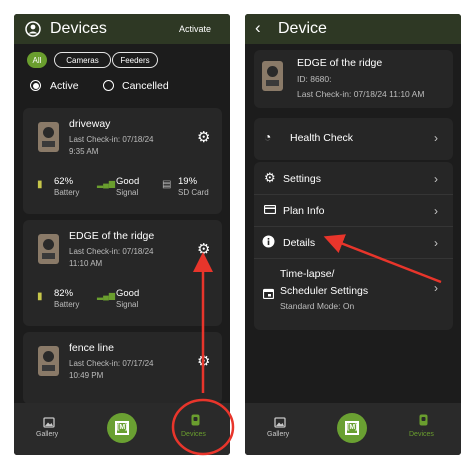 This screenshot has width=474, height=469. What do you see at coordinates (382, 259) in the screenshot?
I see `arrow-to-details` at bounding box center [382, 259].